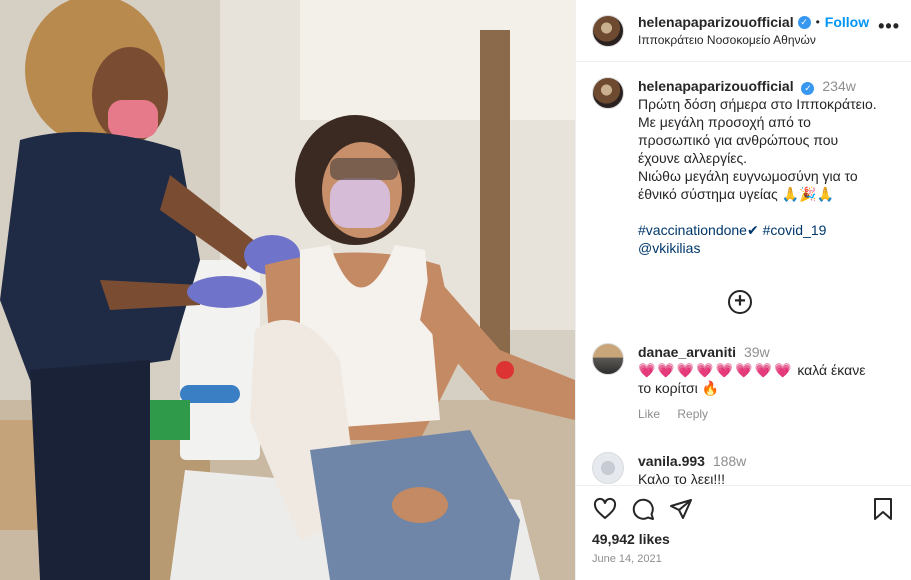 The image size is (911, 580). What do you see at coordinates (669, 248) in the screenshot?
I see `mention-vkikilias: @vkikilias` at bounding box center [669, 248].